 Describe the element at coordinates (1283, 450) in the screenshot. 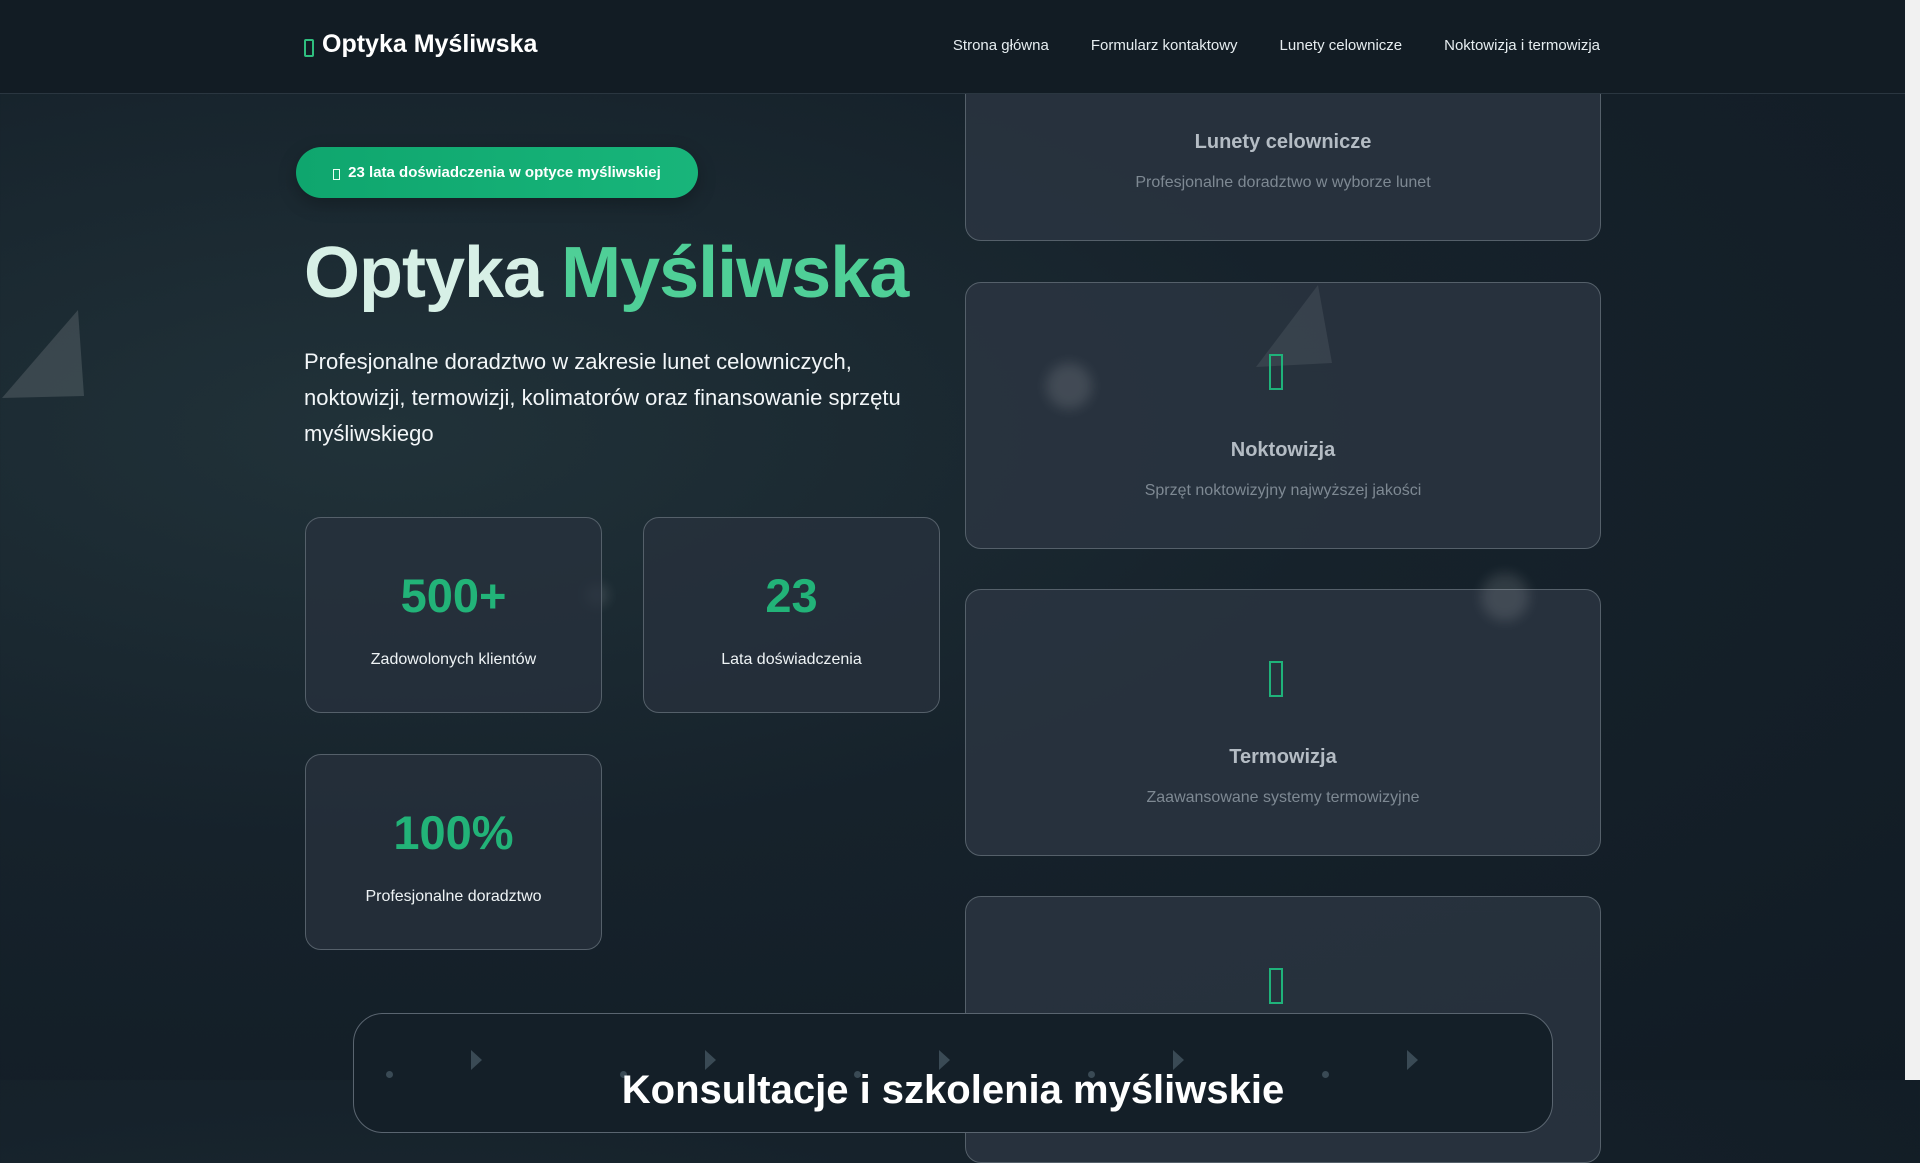

I see `feature-title: Noktowizja` at that location.